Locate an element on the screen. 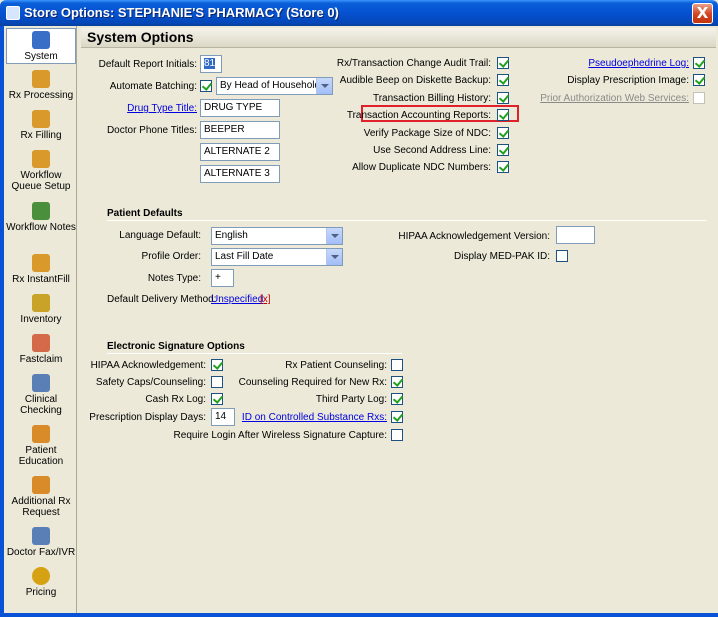 The height and width of the screenshot is (617, 718). automate-batching-checkbox is located at coordinates (206, 86).